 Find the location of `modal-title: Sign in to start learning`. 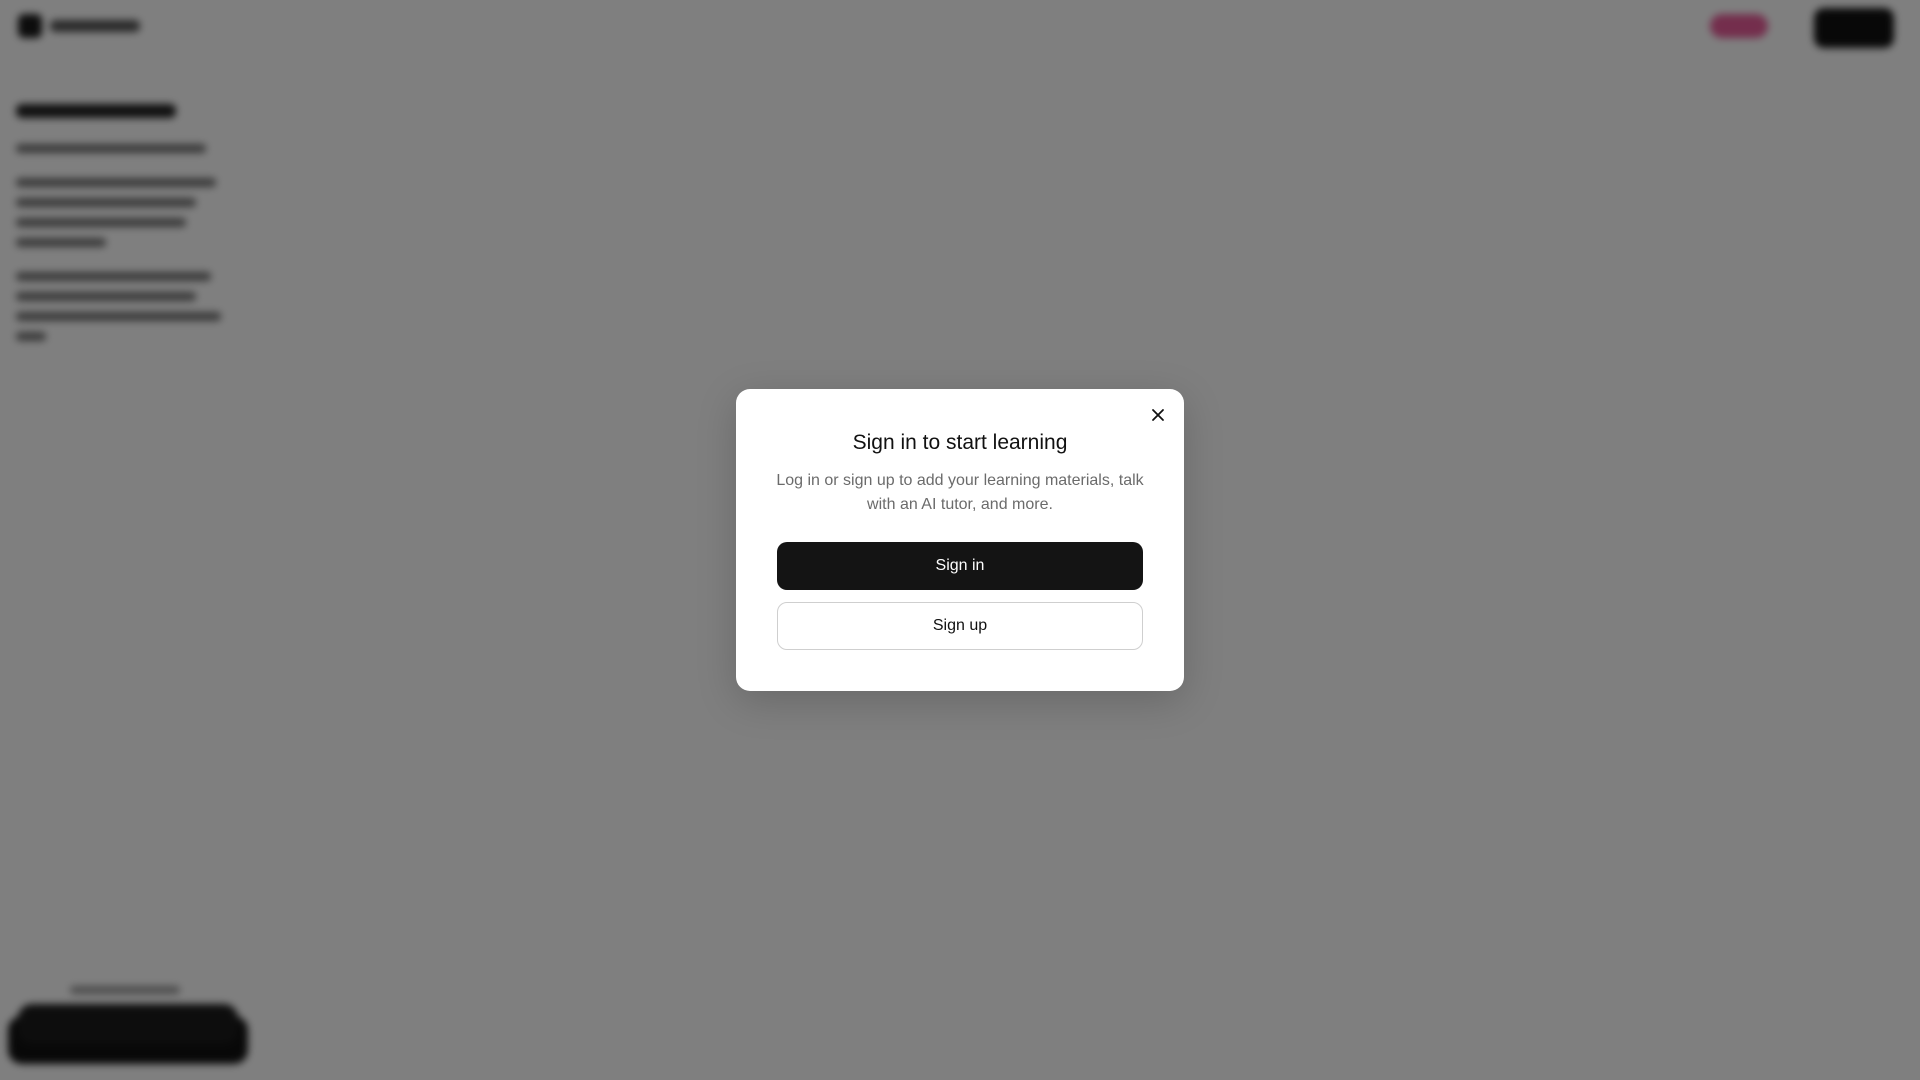

modal-title: Sign in to start learning is located at coordinates (960, 442).